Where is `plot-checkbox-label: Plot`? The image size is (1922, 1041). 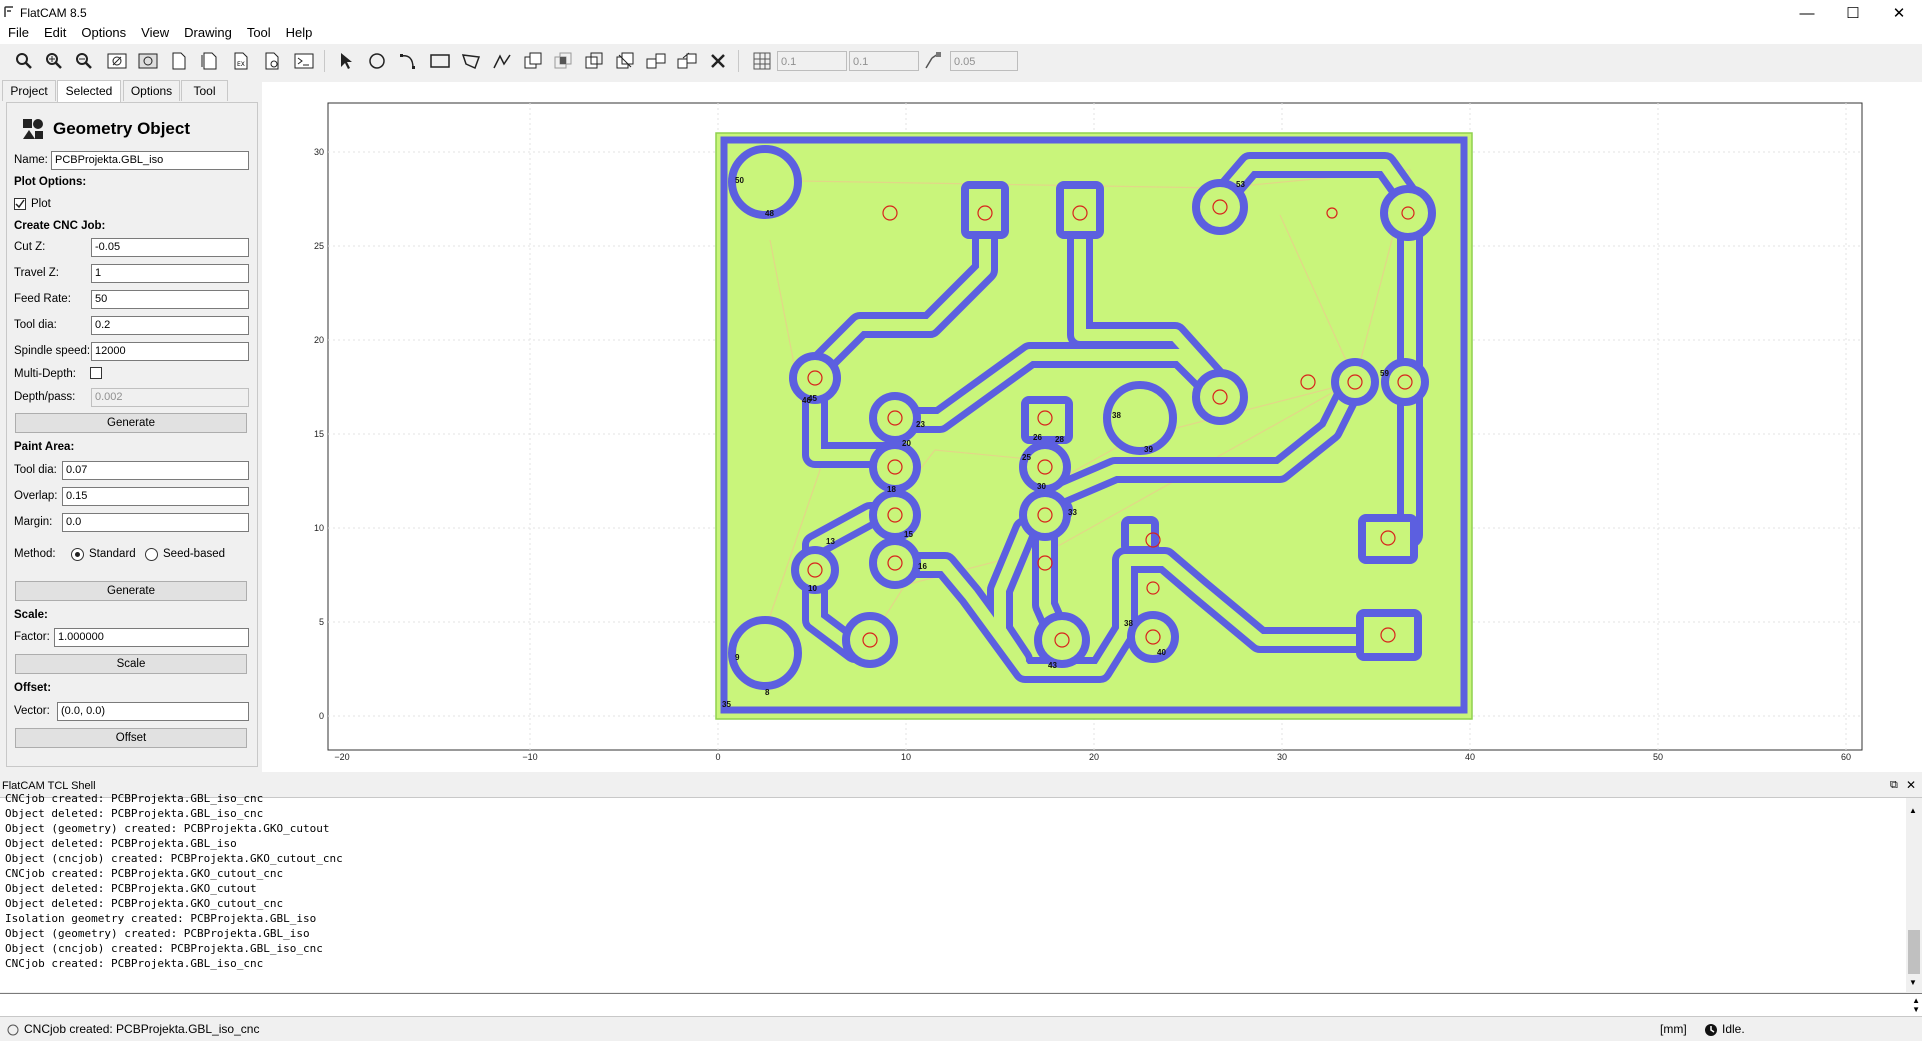
plot-checkbox-label: Plot is located at coordinates (41, 204).